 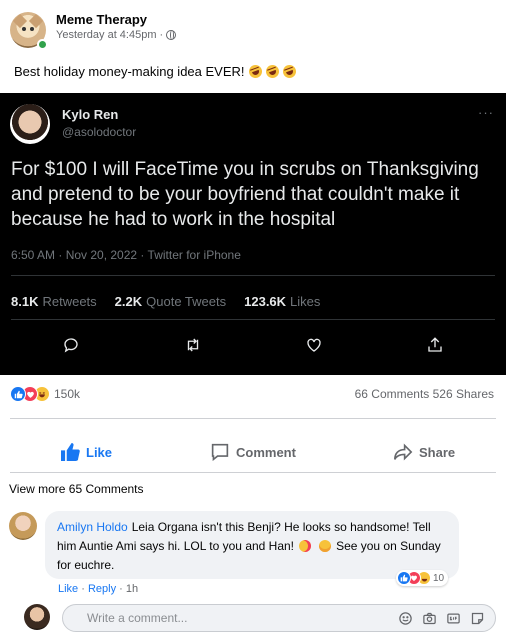 What do you see at coordinates (92, 527) in the screenshot?
I see `comment-author: Amilyn Holdo` at bounding box center [92, 527].